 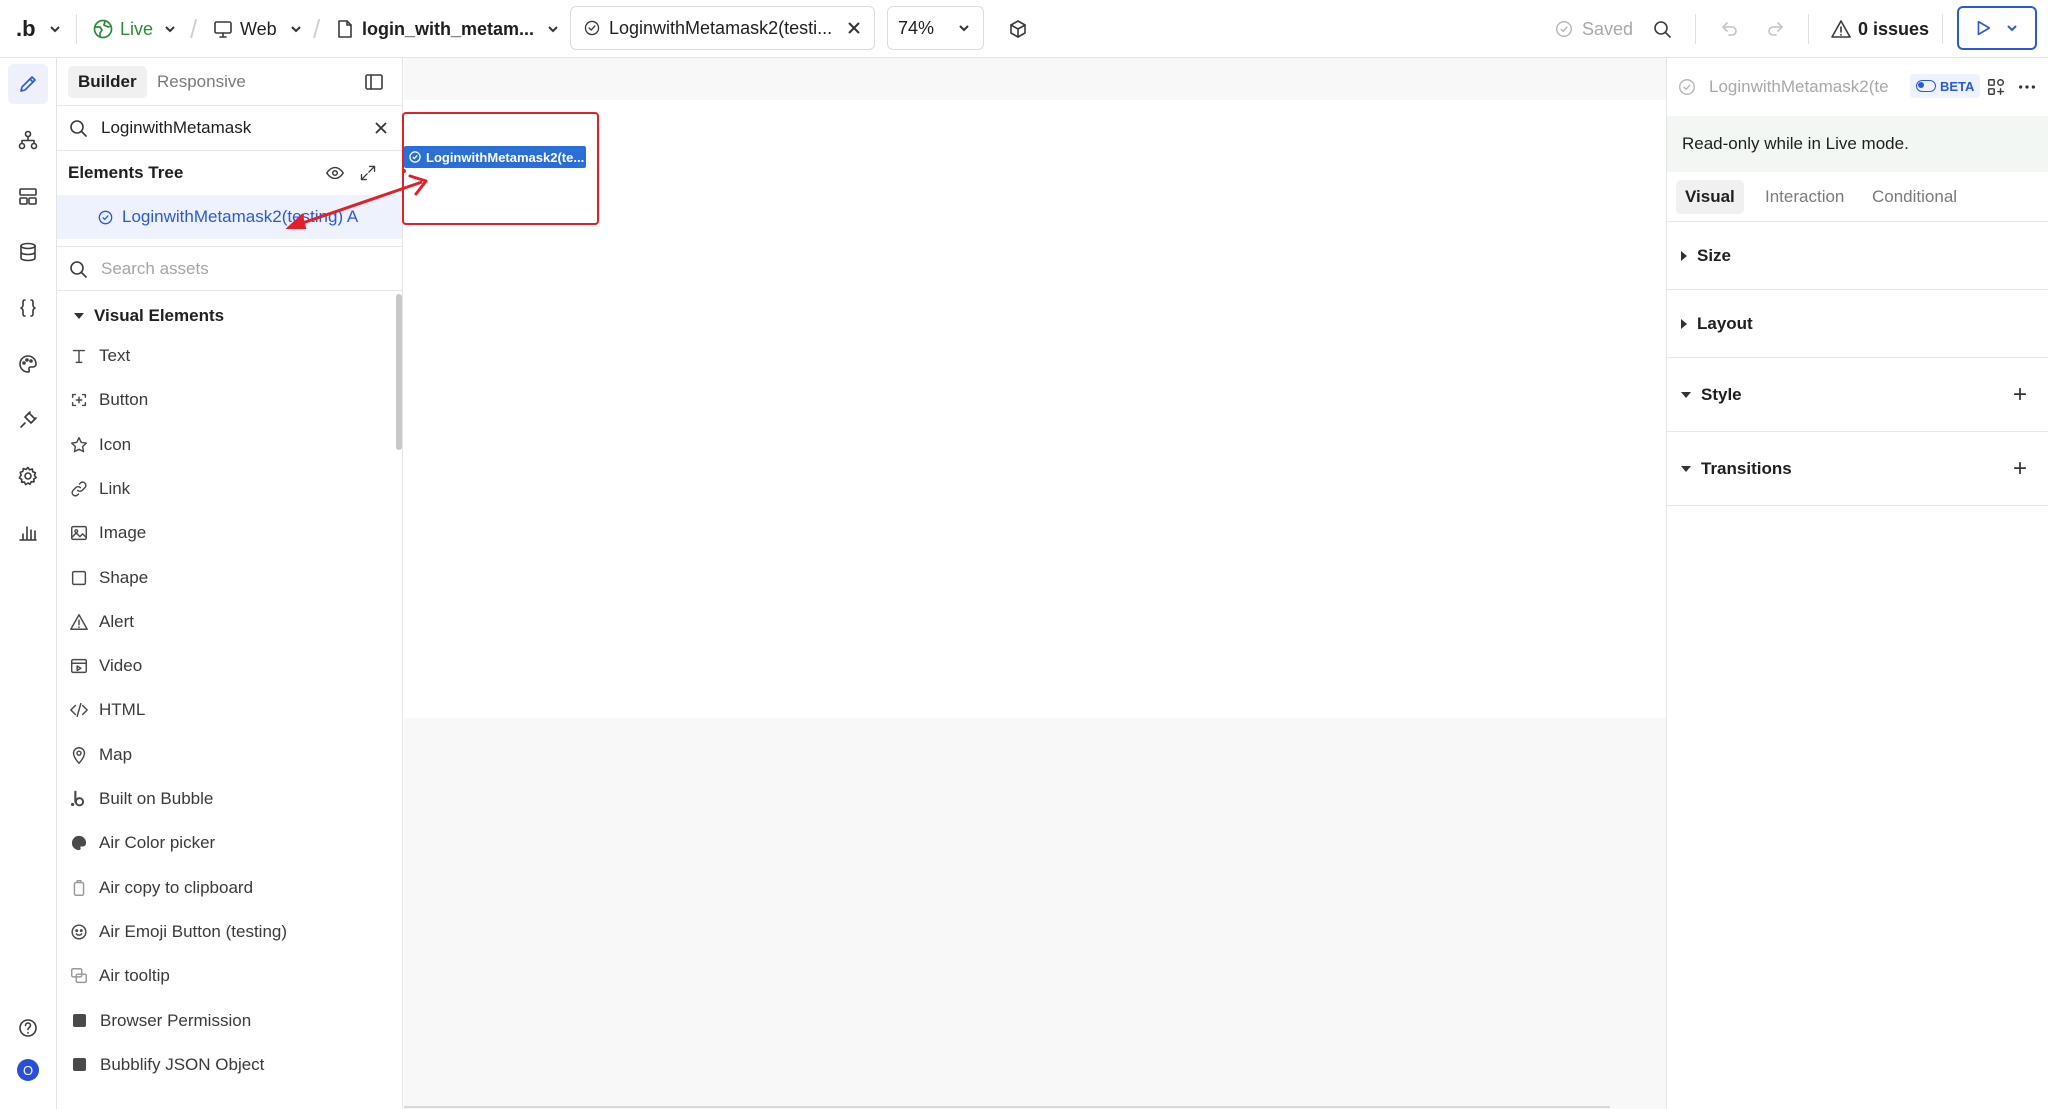 I want to click on database-icon, so click(x=28, y=252).